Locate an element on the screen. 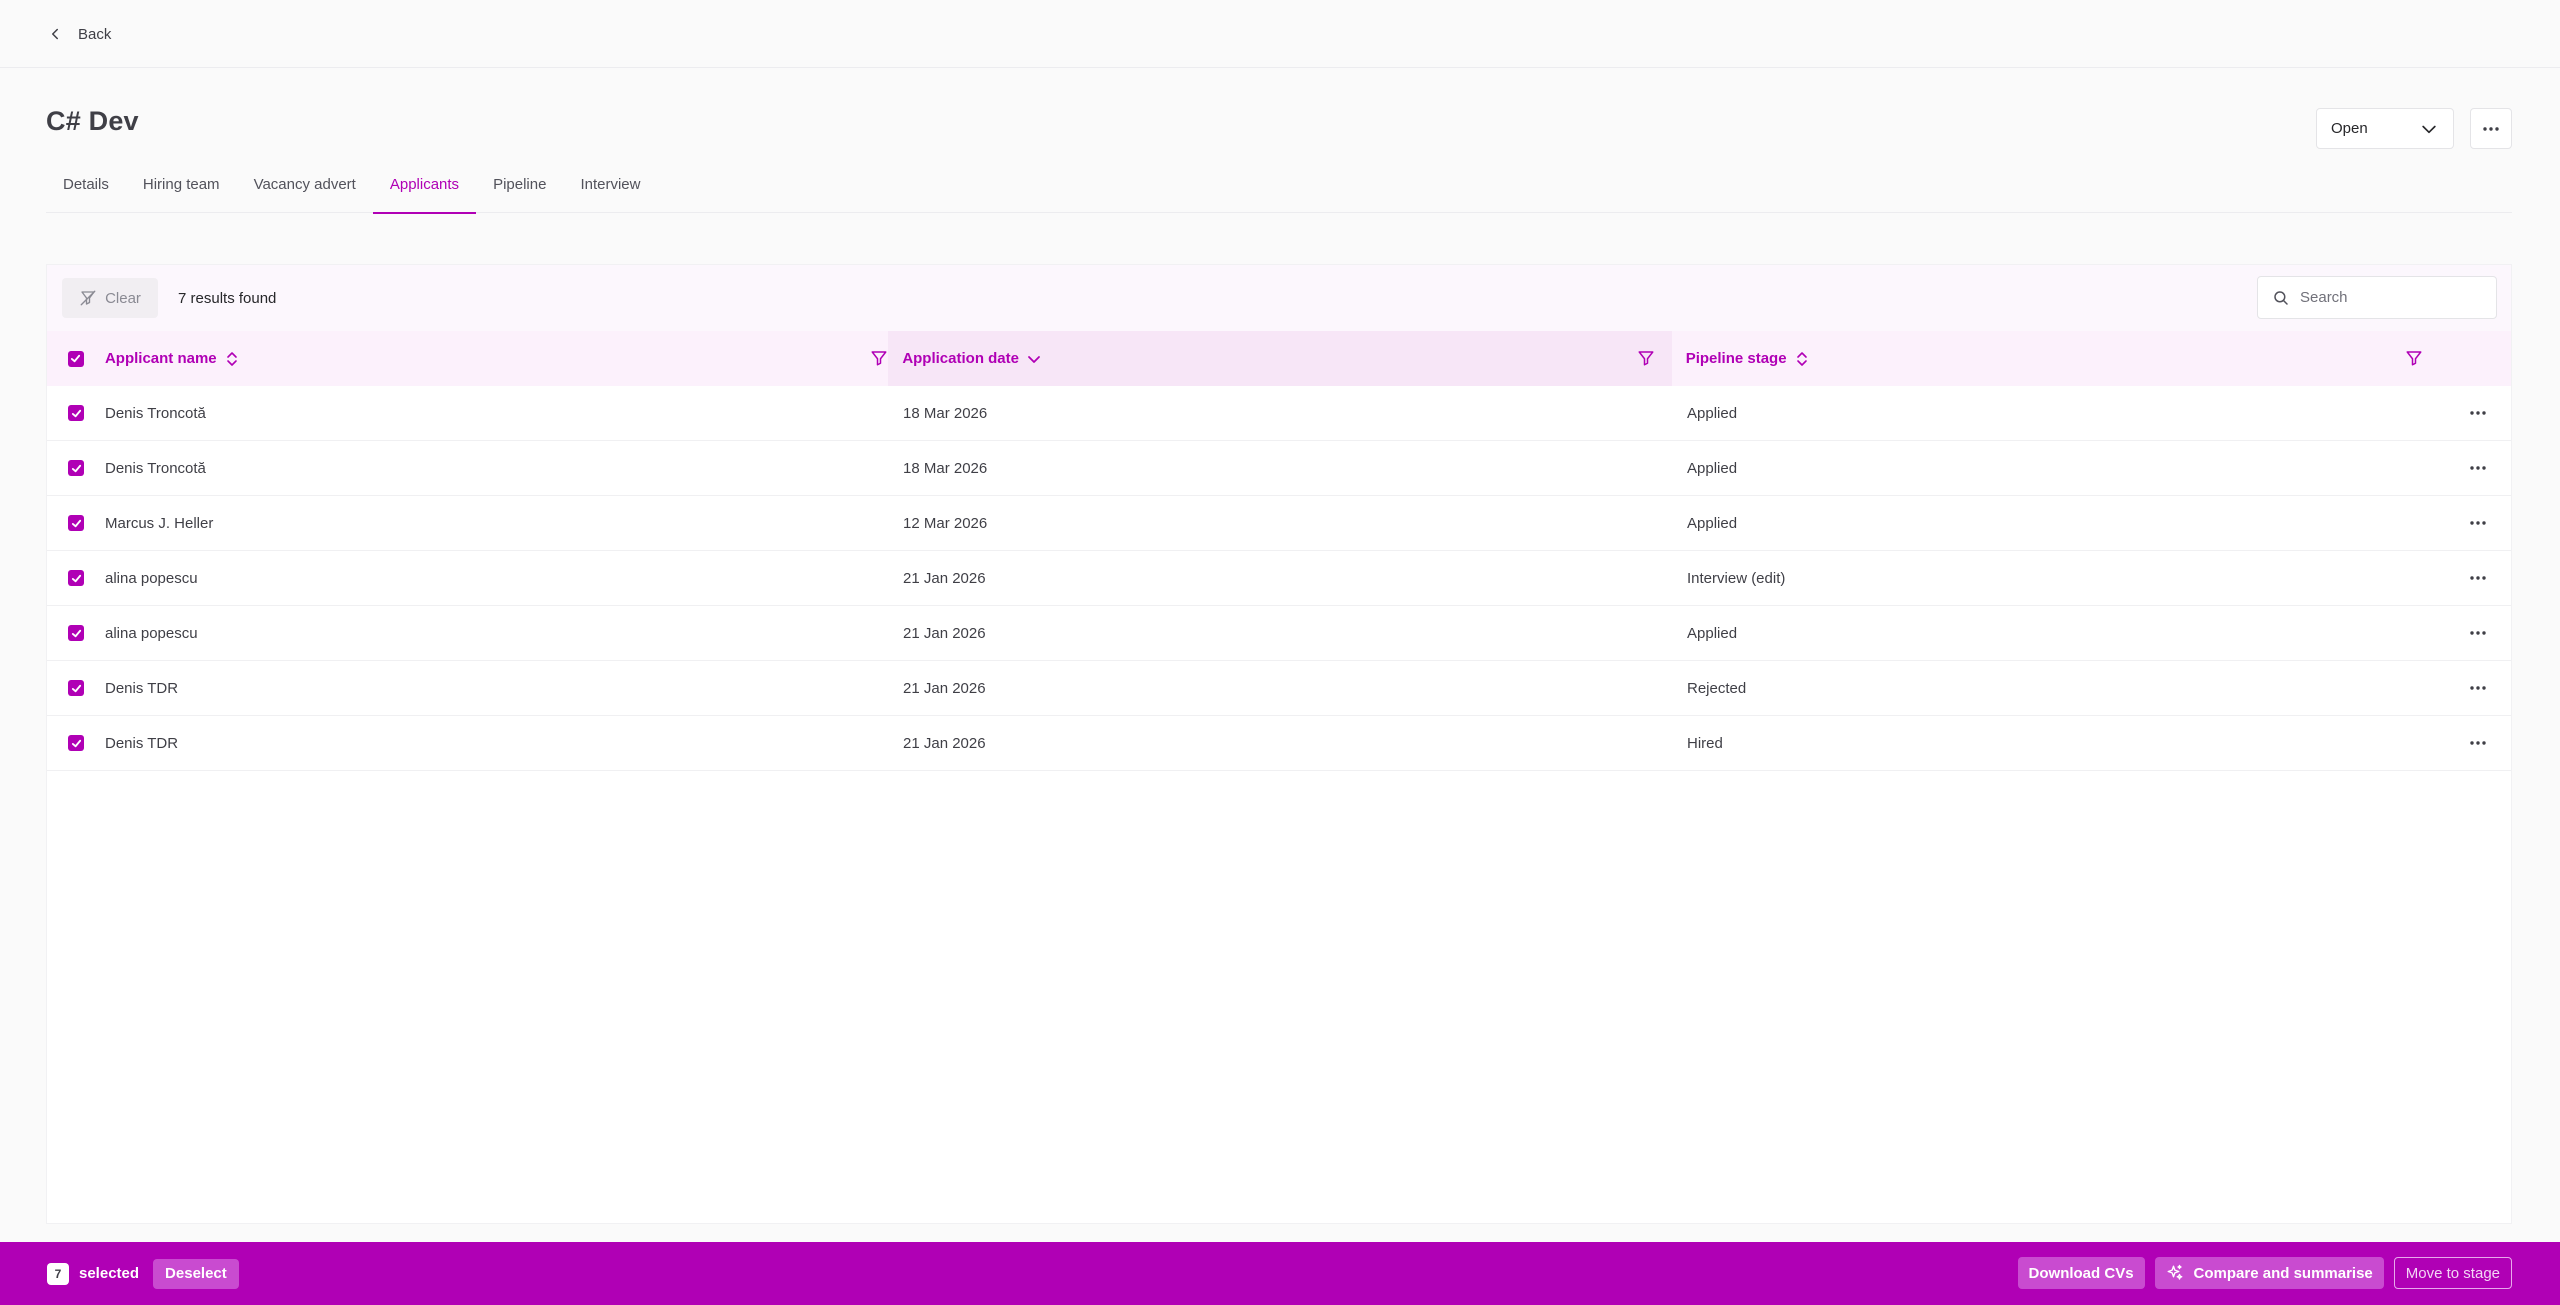 The width and height of the screenshot is (2560, 1305). sort-desc-icon is located at coordinates (1034, 359).